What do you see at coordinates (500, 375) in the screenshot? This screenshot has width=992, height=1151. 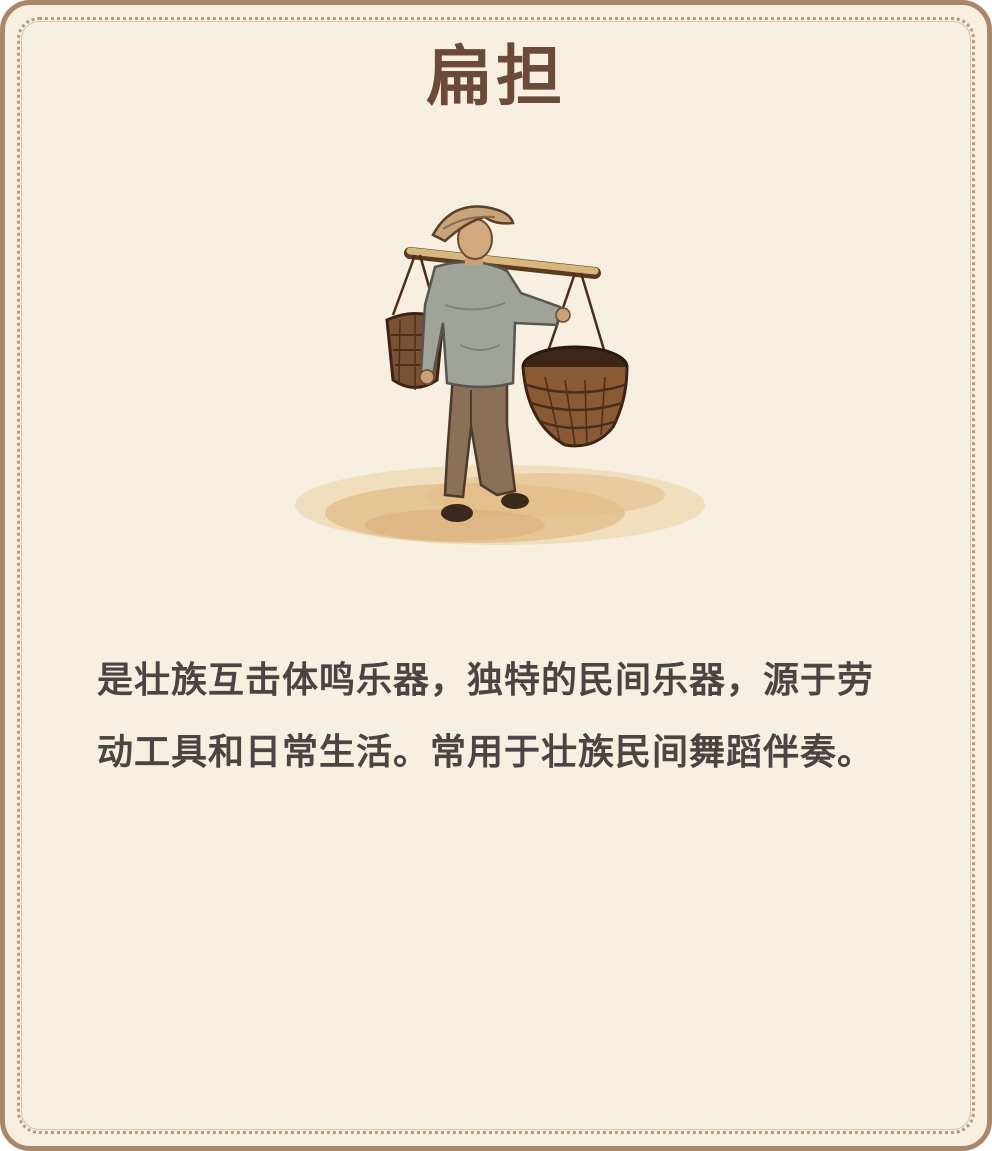 I see `man-carrying-shoulder-pole-baskets-icon` at bounding box center [500, 375].